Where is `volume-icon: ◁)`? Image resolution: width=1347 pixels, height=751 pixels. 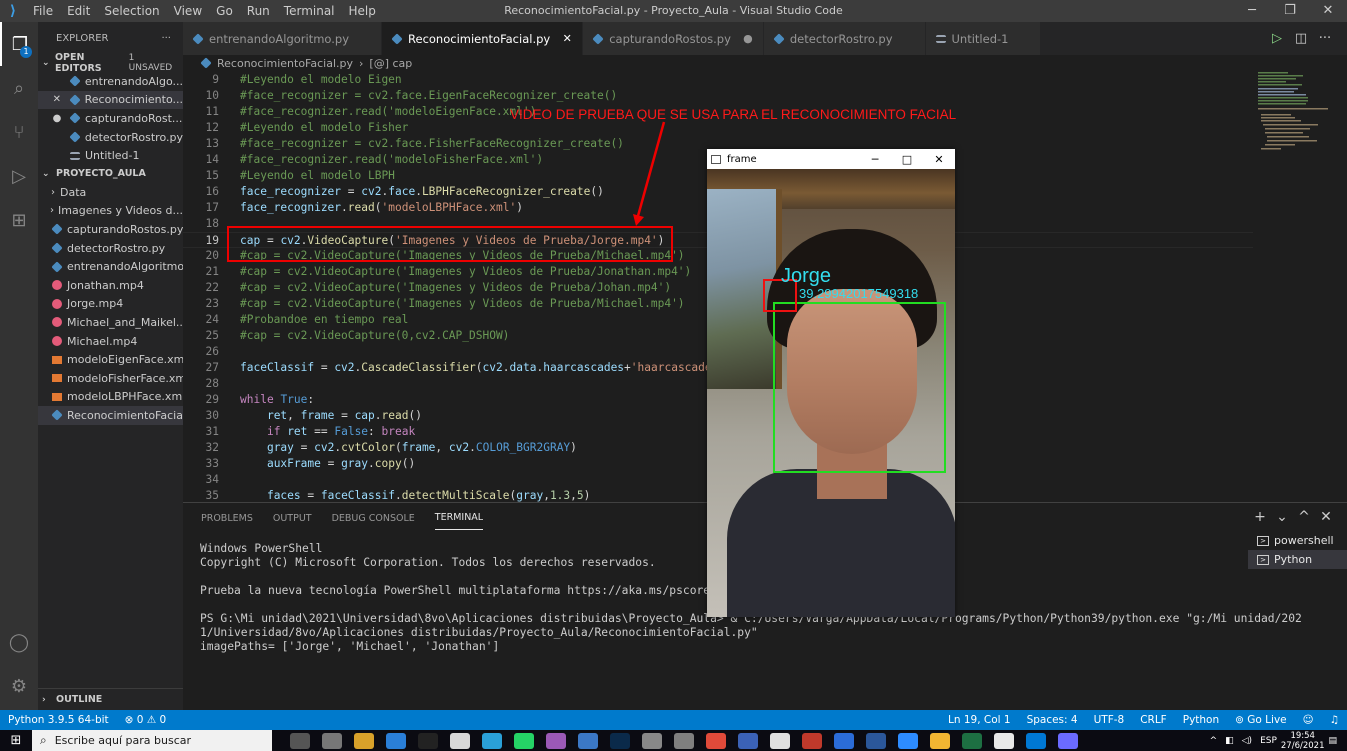 volume-icon: ◁) is located at coordinates (1247, 741).